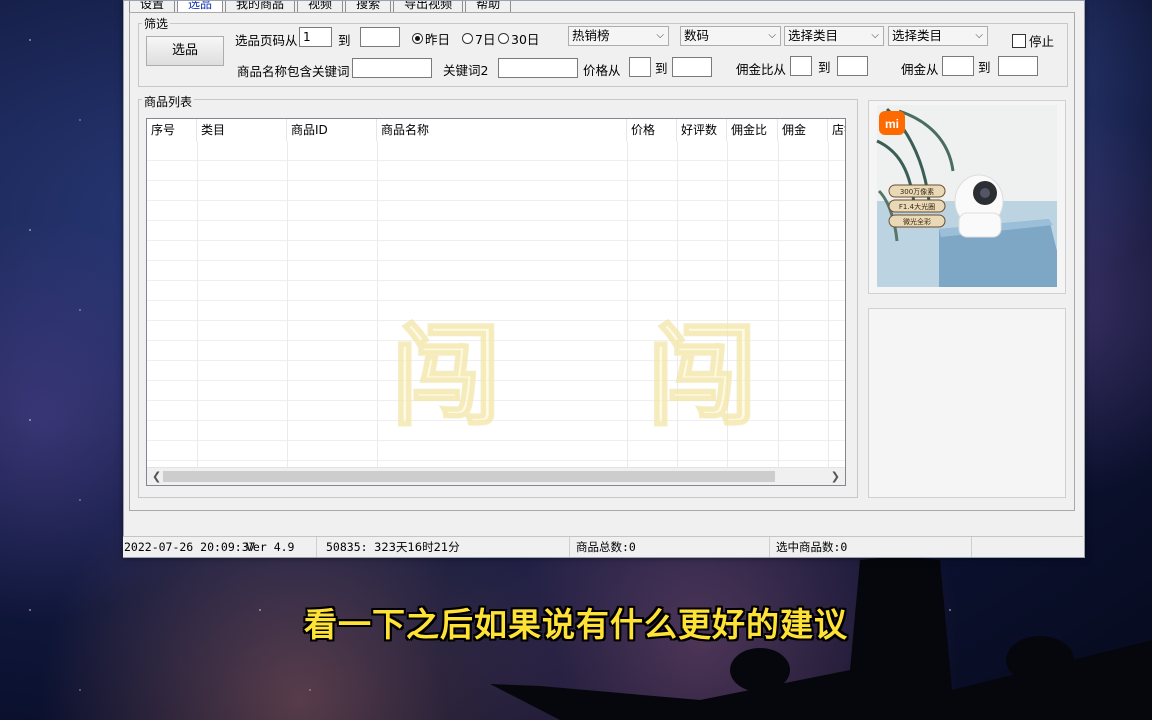 The height and width of the screenshot is (720, 1152). Describe the element at coordinates (917, 221) in the screenshot. I see `badge-night: 微光全彩` at that location.